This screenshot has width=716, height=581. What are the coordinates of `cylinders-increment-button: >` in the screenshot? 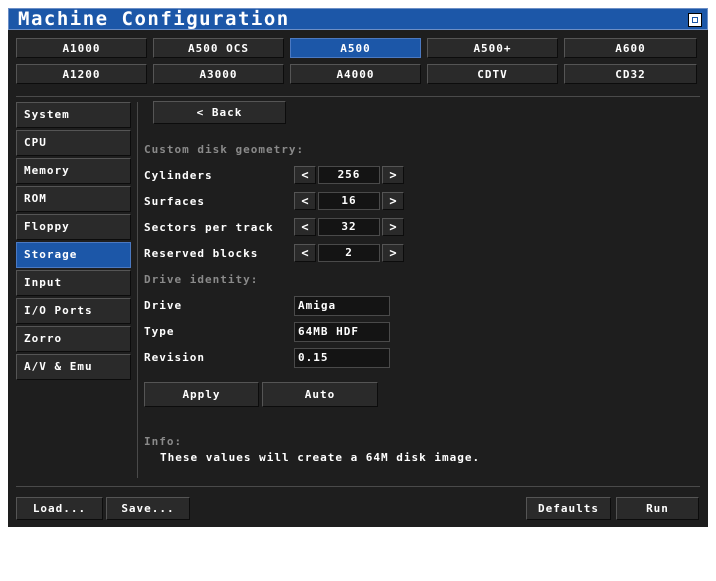 It's located at (393, 175).